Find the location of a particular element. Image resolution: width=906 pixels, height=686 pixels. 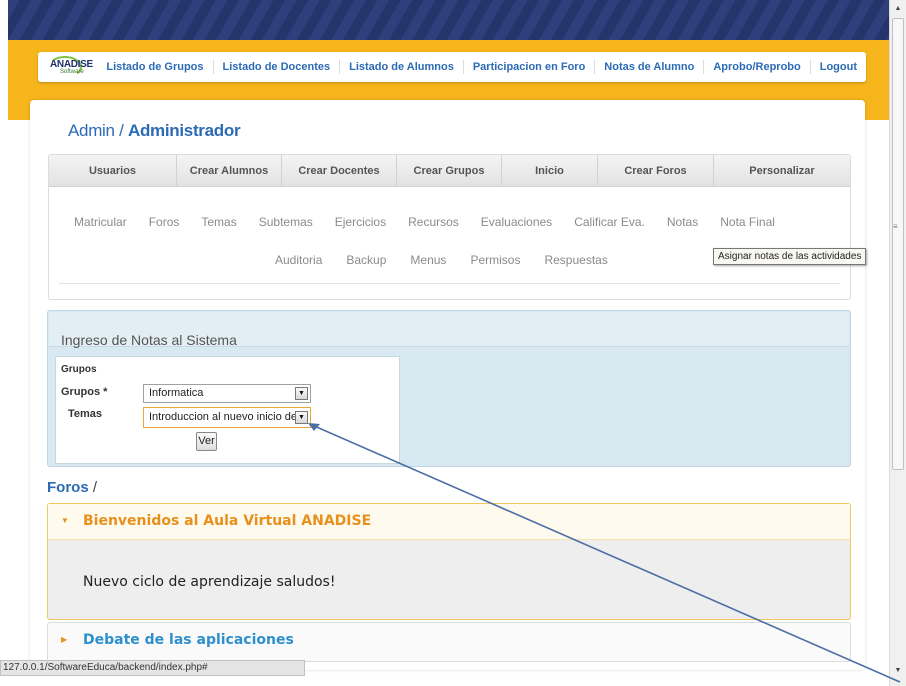

ver-button: Ver is located at coordinates (206, 441).